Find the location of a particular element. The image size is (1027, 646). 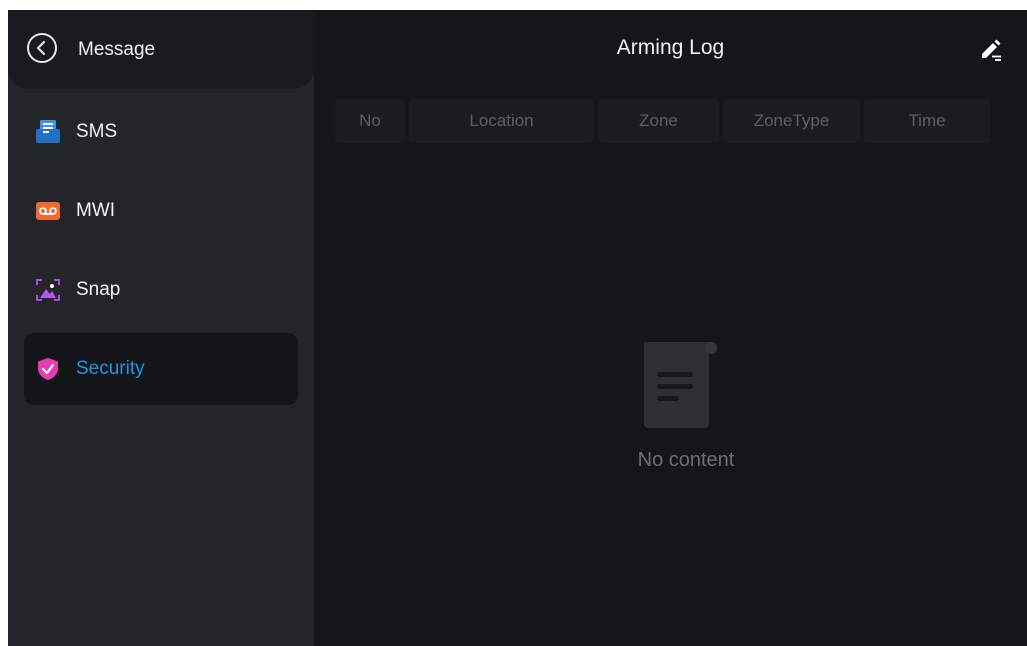

snap-image-icon is located at coordinates (48, 290).